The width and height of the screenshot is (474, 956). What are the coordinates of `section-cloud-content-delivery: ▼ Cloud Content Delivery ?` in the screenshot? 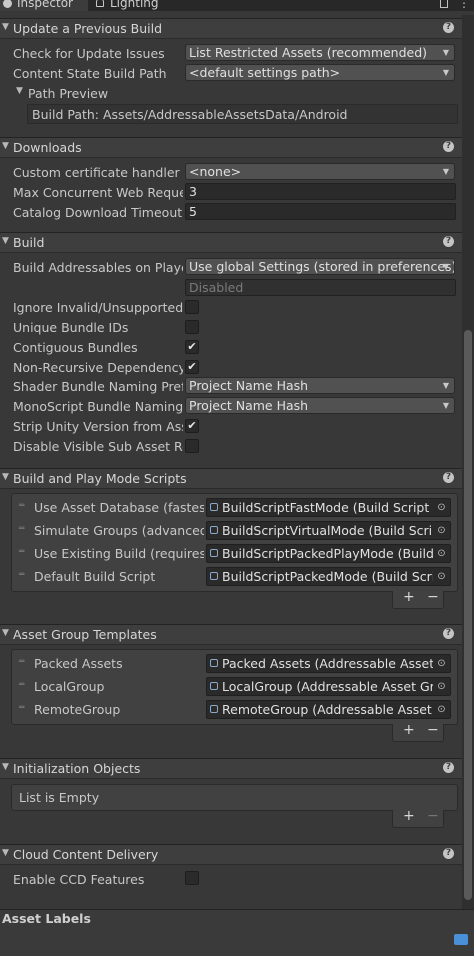 It's located at (231, 854).